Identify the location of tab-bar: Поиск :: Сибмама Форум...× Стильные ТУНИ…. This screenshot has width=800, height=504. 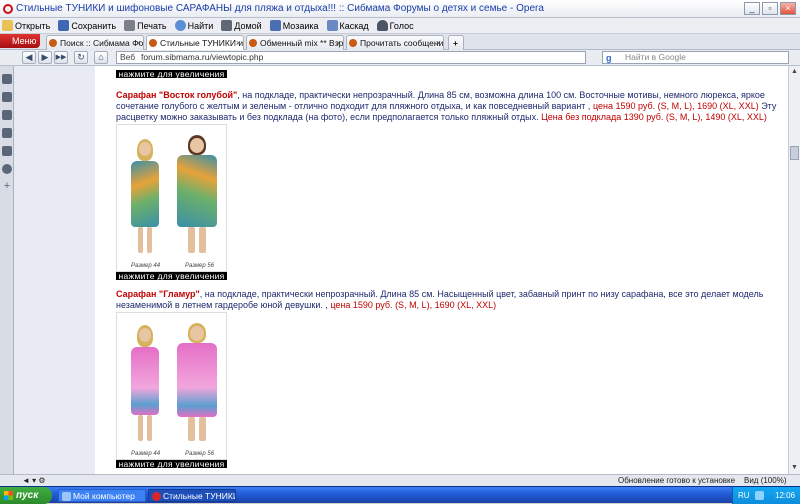
(400, 42).